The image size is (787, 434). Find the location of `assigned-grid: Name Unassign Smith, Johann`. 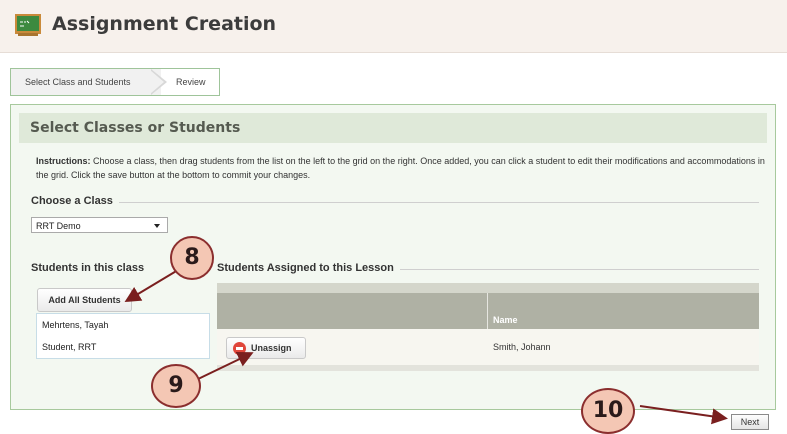

assigned-grid: Name Unassign Smith, Johann is located at coordinates (488, 327).